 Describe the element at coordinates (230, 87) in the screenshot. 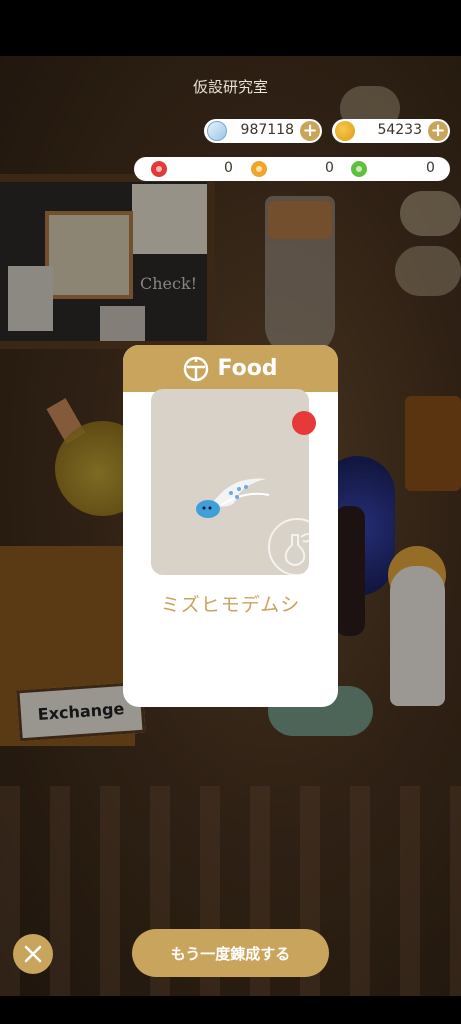

I see `page-title: 仮設研究室` at that location.